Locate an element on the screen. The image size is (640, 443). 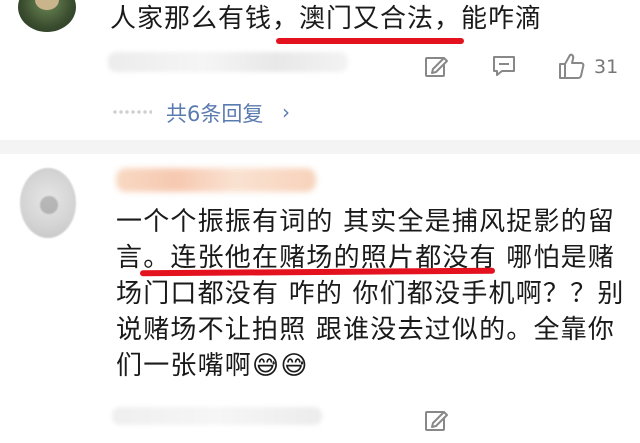
comment-text: 人家那么有钱，澳门又合法，能咋滴 is located at coordinates (326, 19).